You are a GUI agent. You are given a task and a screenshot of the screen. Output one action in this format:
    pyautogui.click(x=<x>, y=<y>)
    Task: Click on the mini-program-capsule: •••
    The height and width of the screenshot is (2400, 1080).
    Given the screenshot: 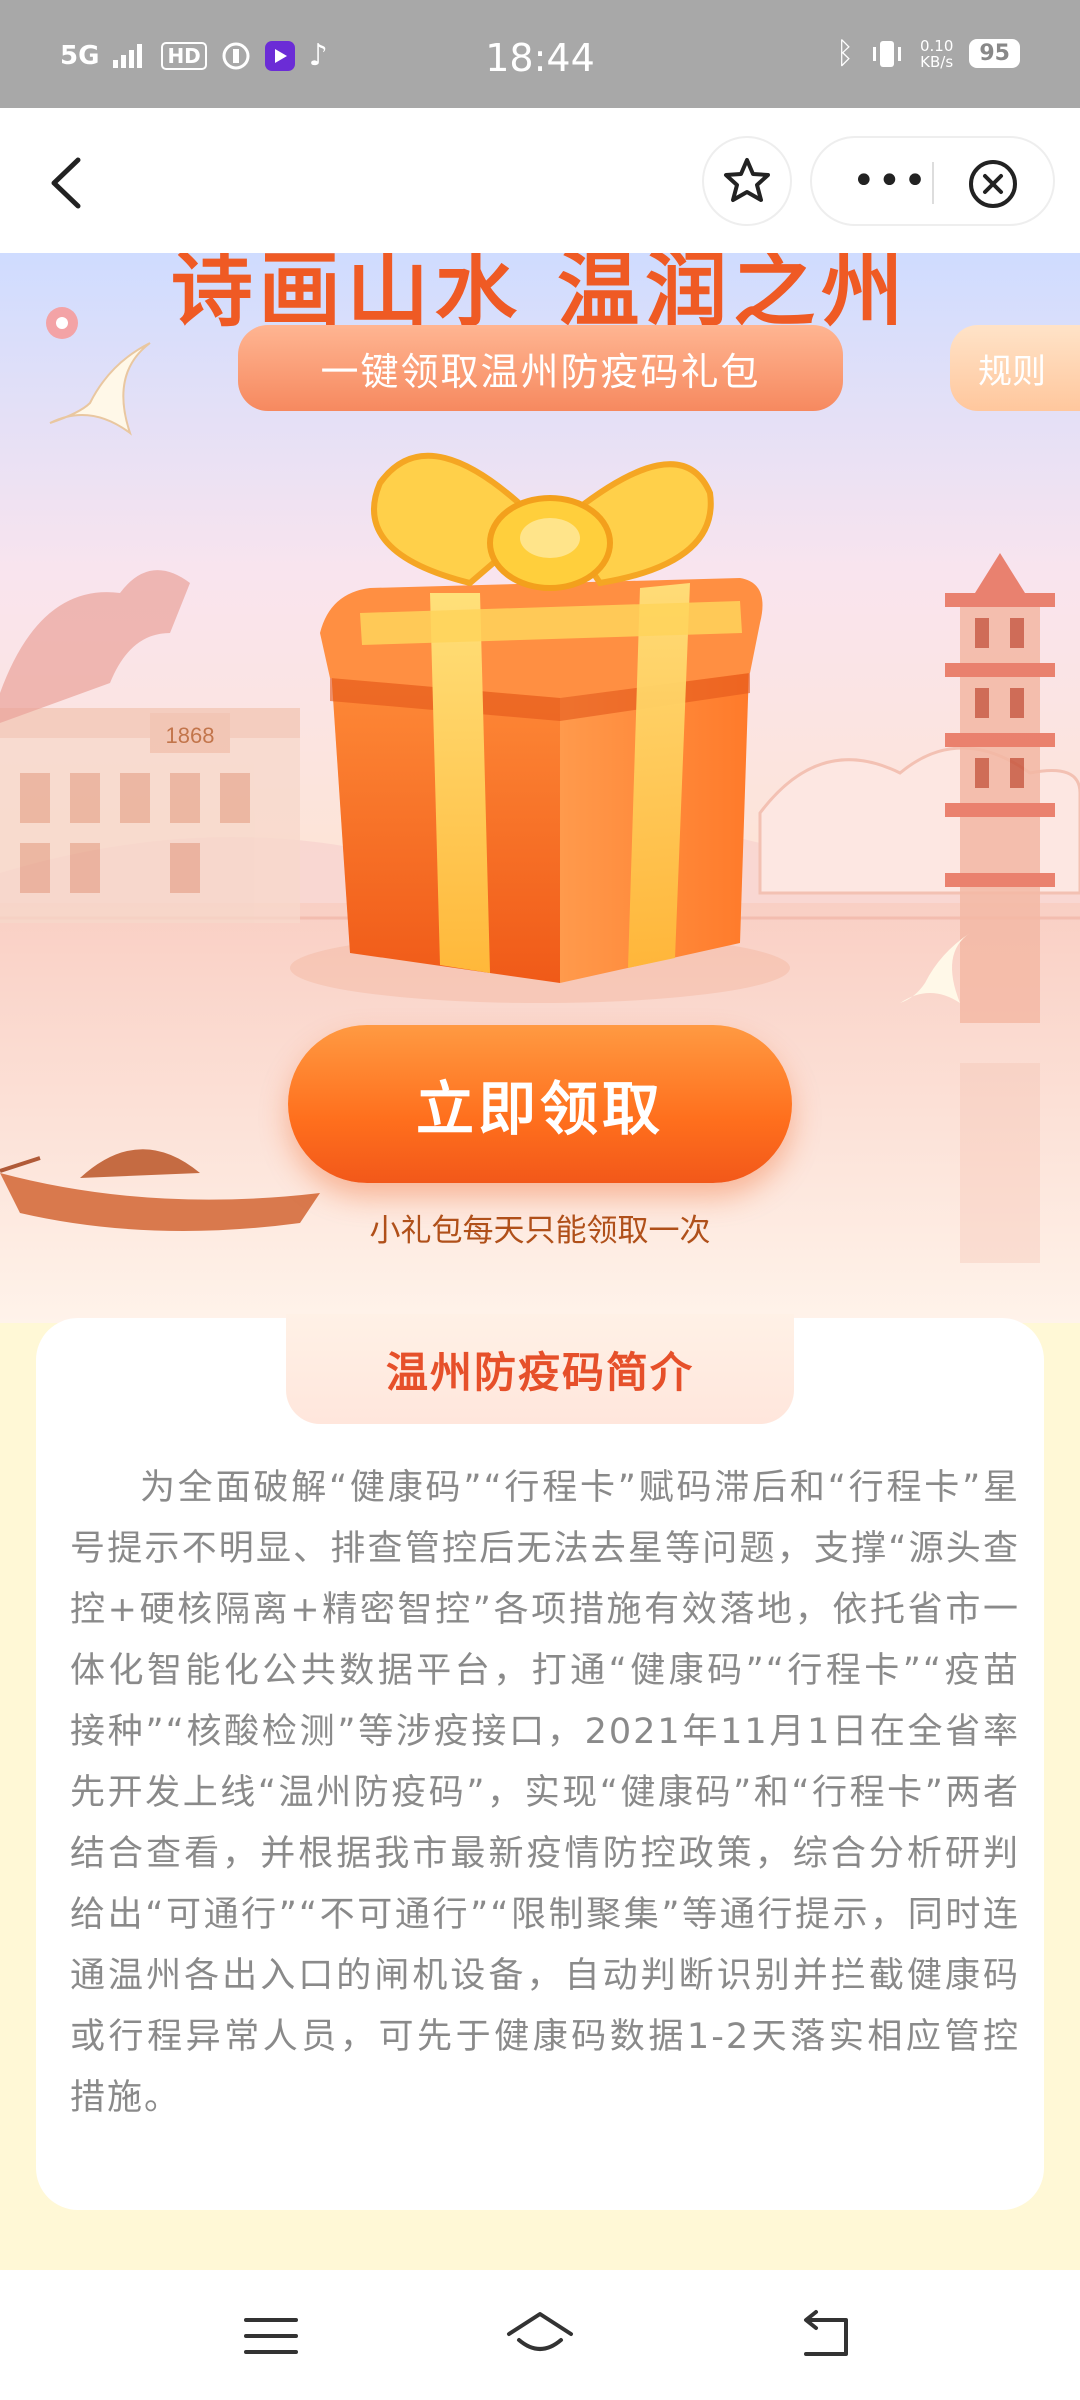 What is the action you would take?
    pyautogui.click(x=932, y=181)
    